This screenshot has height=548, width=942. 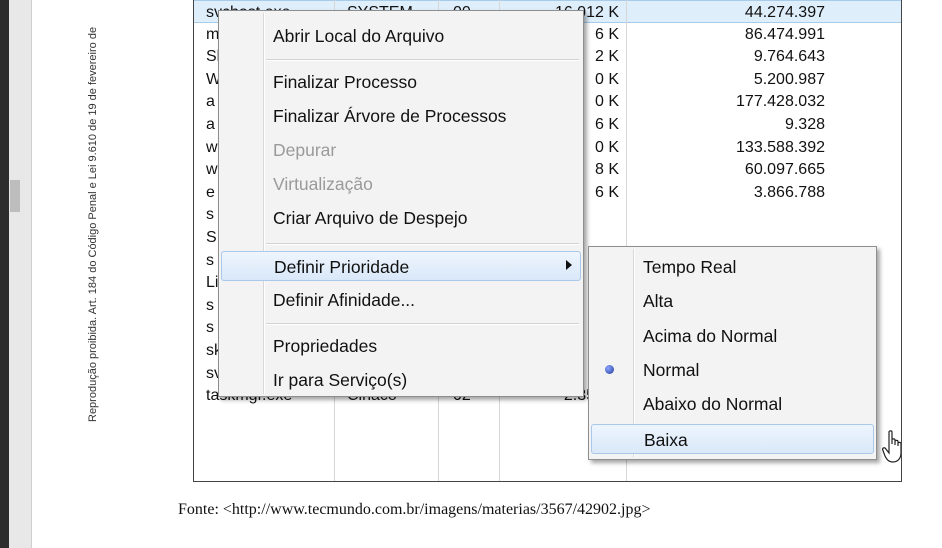 I want to click on priority-menu-item: Tempo Real, so click(x=732, y=267).